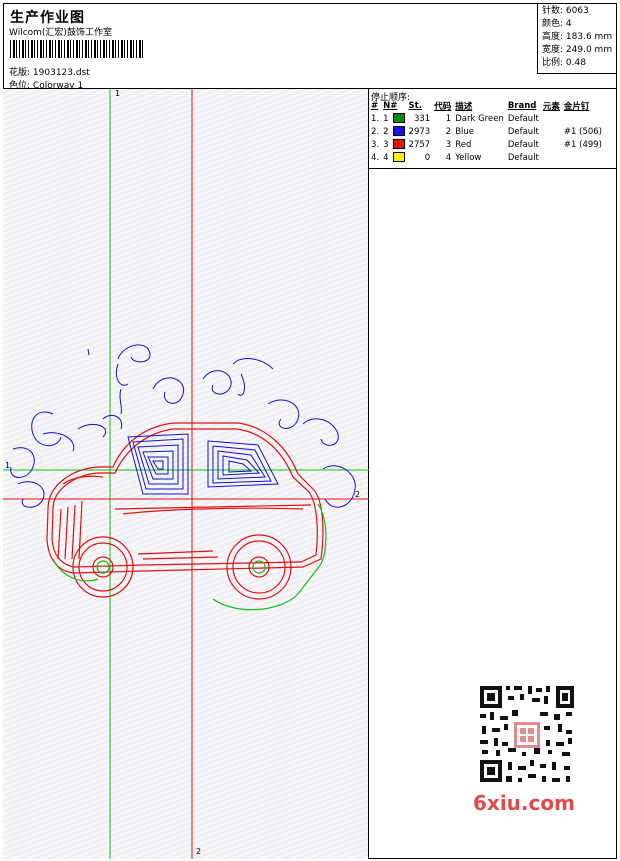 The image size is (620, 861). I want to click on row-n: 4, so click(386, 157).